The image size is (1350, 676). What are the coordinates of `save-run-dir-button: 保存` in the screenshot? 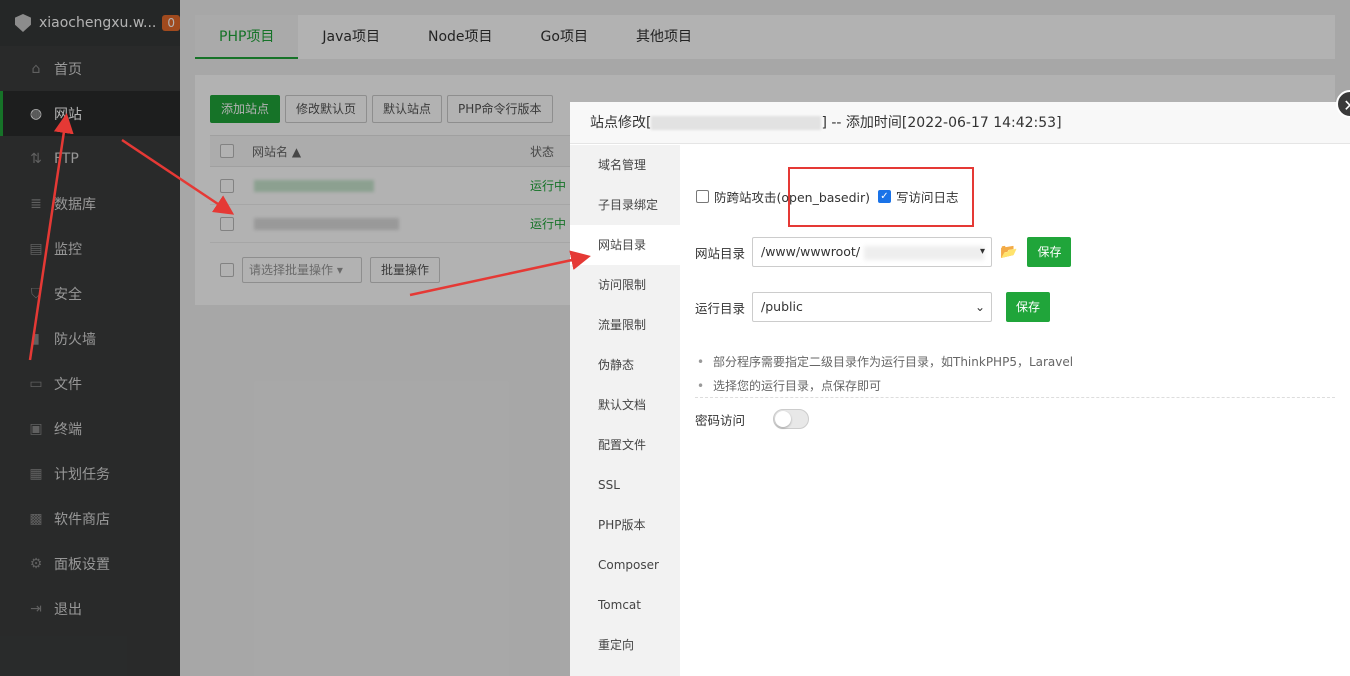 It's located at (1028, 307).